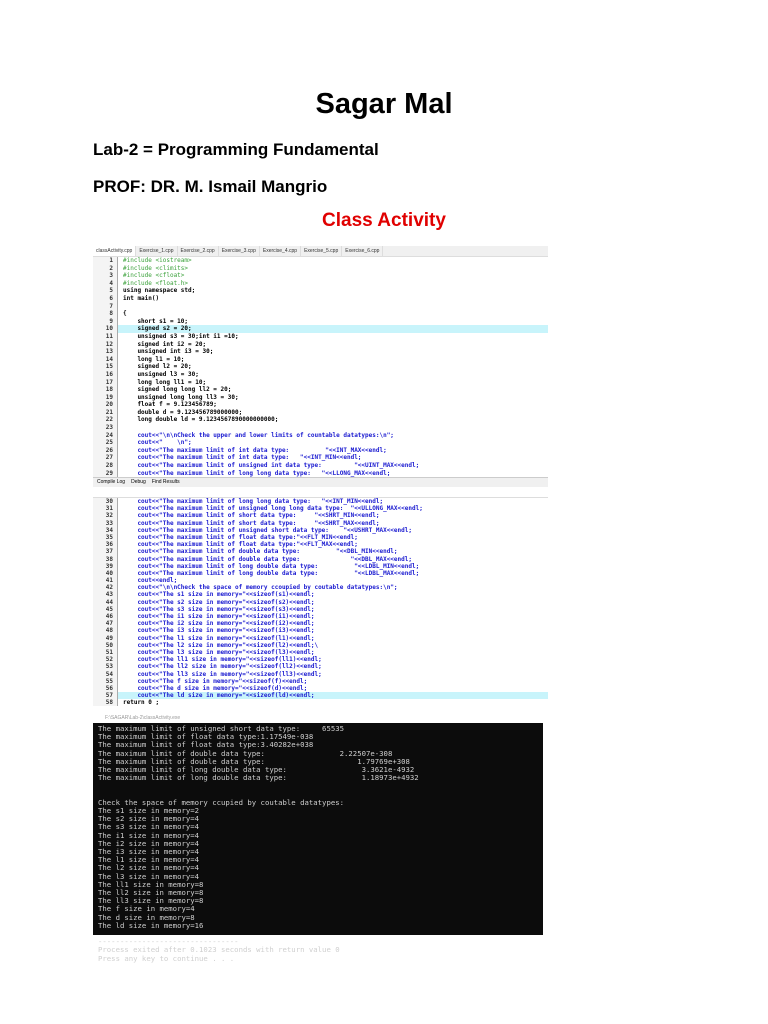  What do you see at coordinates (320, 397) in the screenshot?
I see `code-line: 19 unsigned long long ll3 = 30;` at bounding box center [320, 397].